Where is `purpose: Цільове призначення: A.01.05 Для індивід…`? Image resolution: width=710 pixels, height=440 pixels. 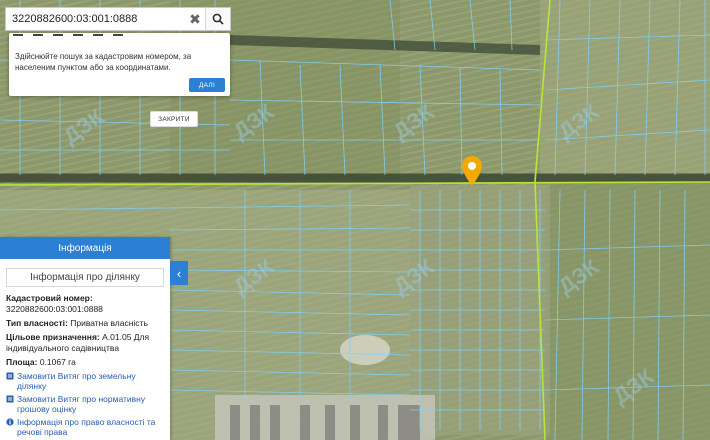 purpose: Цільове призначення: A.01.05 Для індивід… is located at coordinates (78, 342).